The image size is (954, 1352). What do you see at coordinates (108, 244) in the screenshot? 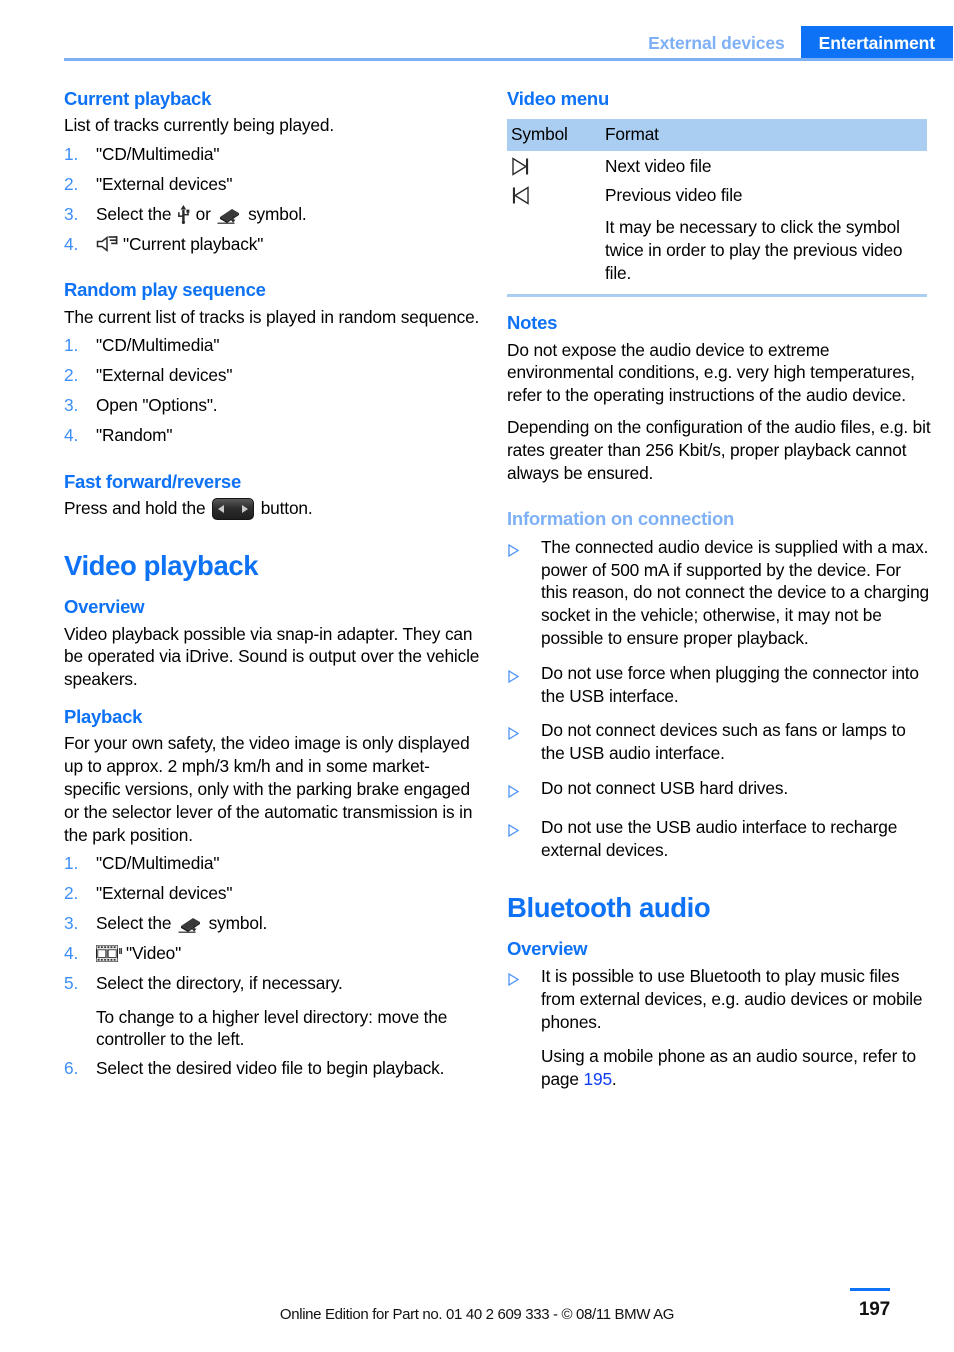
I see `speaker-icon` at bounding box center [108, 244].